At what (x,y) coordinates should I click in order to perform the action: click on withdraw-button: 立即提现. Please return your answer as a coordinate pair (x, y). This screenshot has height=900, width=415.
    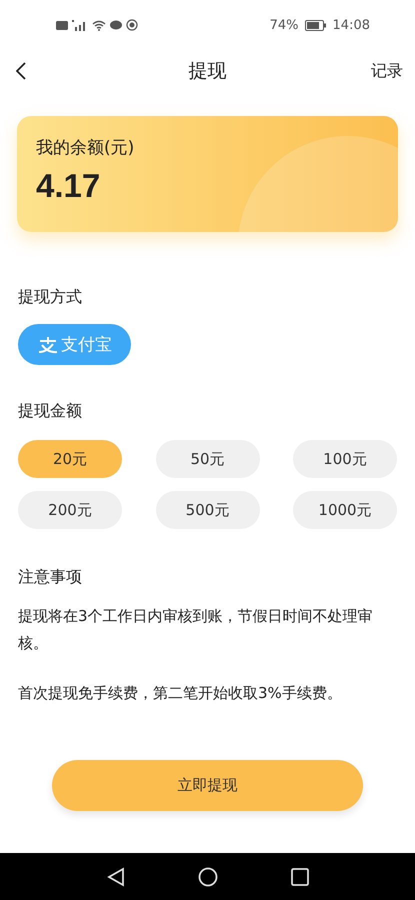
    Looking at the image, I should click on (207, 785).